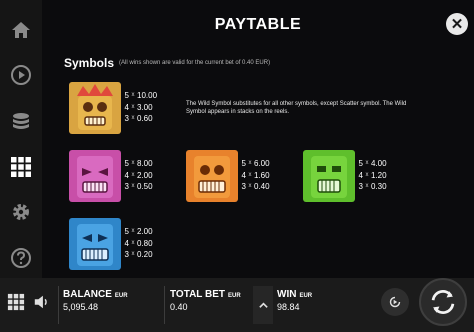 The height and width of the screenshot is (332, 474). I want to click on payout-value: 0.60, so click(145, 118).